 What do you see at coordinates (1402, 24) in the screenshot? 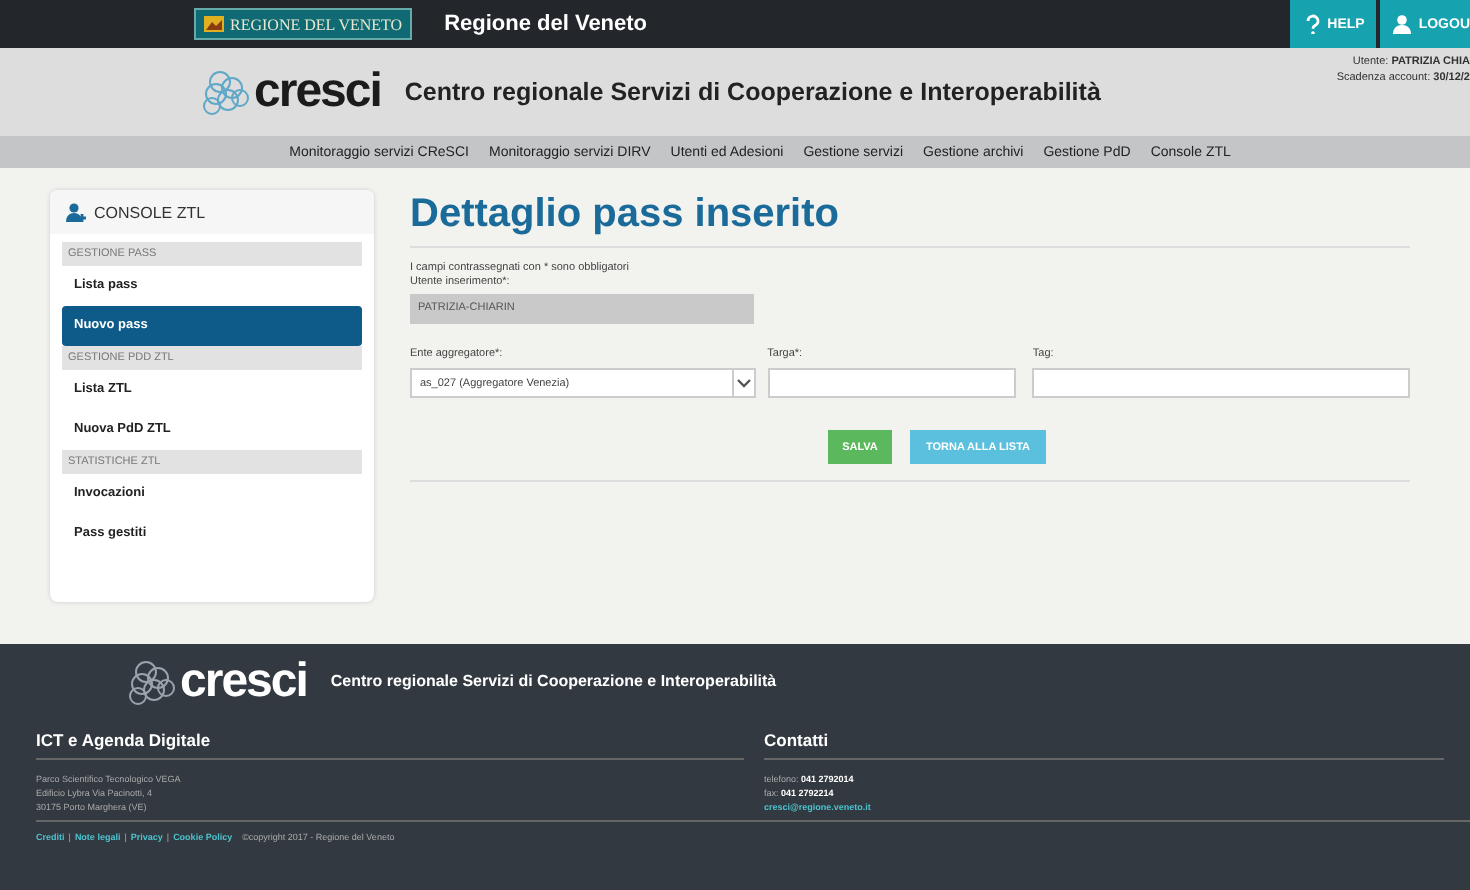
I see `user-icon` at bounding box center [1402, 24].